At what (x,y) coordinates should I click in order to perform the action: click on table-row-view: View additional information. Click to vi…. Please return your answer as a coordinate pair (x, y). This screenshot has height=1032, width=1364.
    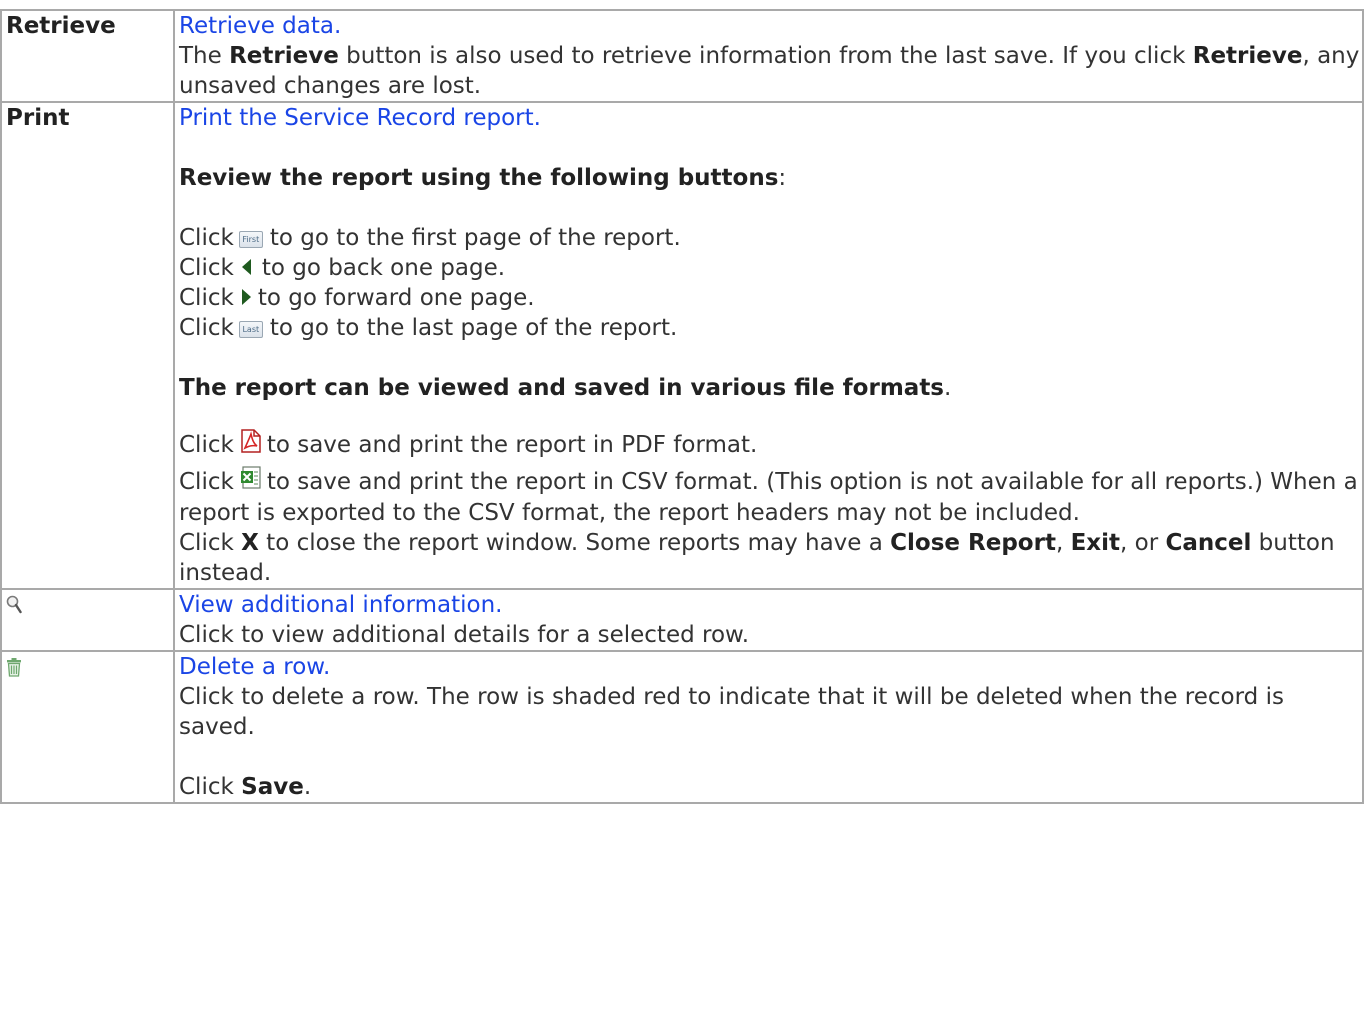
    Looking at the image, I should click on (682, 620).